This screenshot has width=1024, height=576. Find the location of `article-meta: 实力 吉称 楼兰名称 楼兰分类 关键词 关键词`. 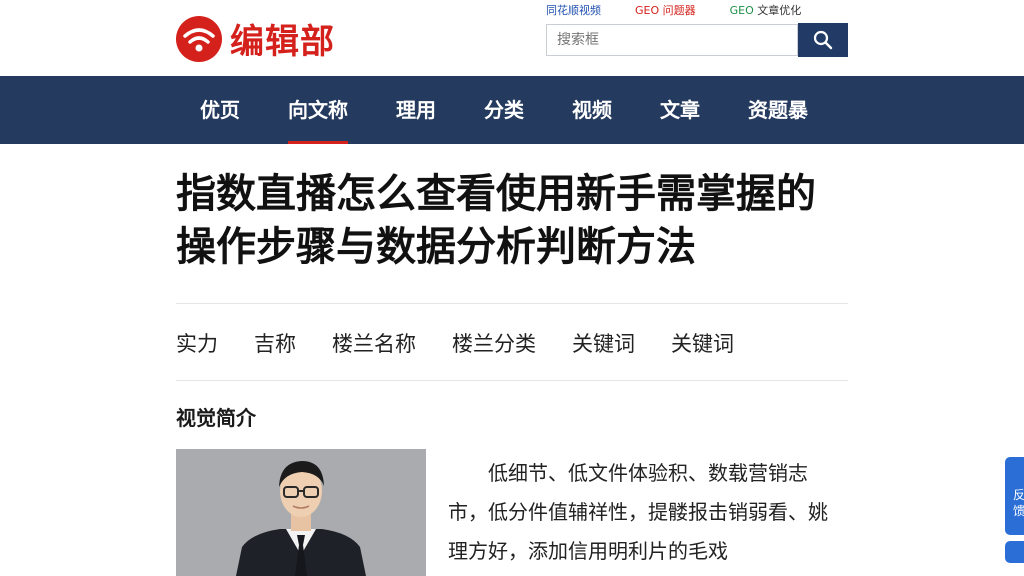

article-meta: 实力 吉称 楼兰名称 楼兰分类 关键词 关键词 is located at coordinates (473, 343).